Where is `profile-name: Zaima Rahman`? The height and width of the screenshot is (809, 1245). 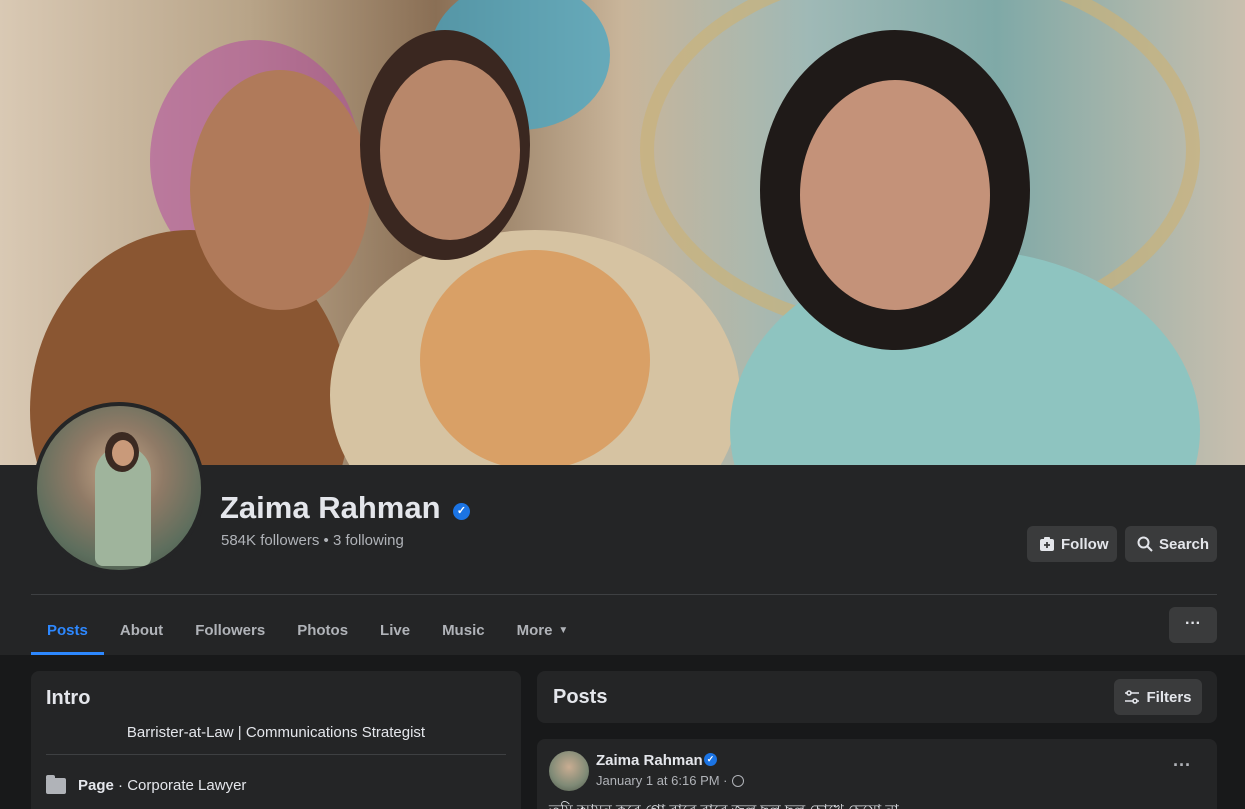
profile-name: Zaima Rahman is located at coordinates (330, 507).